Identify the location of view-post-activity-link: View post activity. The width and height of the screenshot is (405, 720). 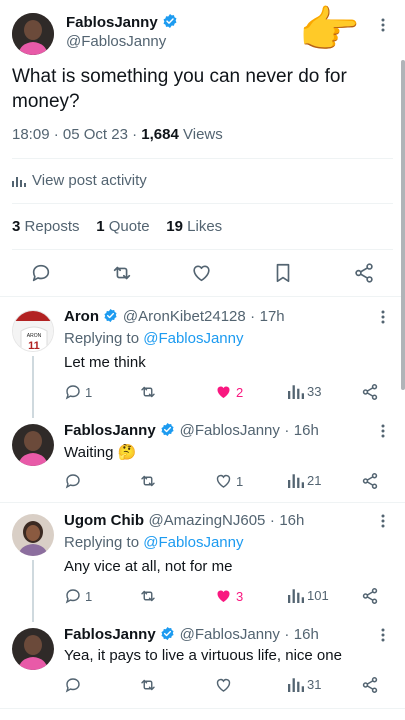
(79, 180).